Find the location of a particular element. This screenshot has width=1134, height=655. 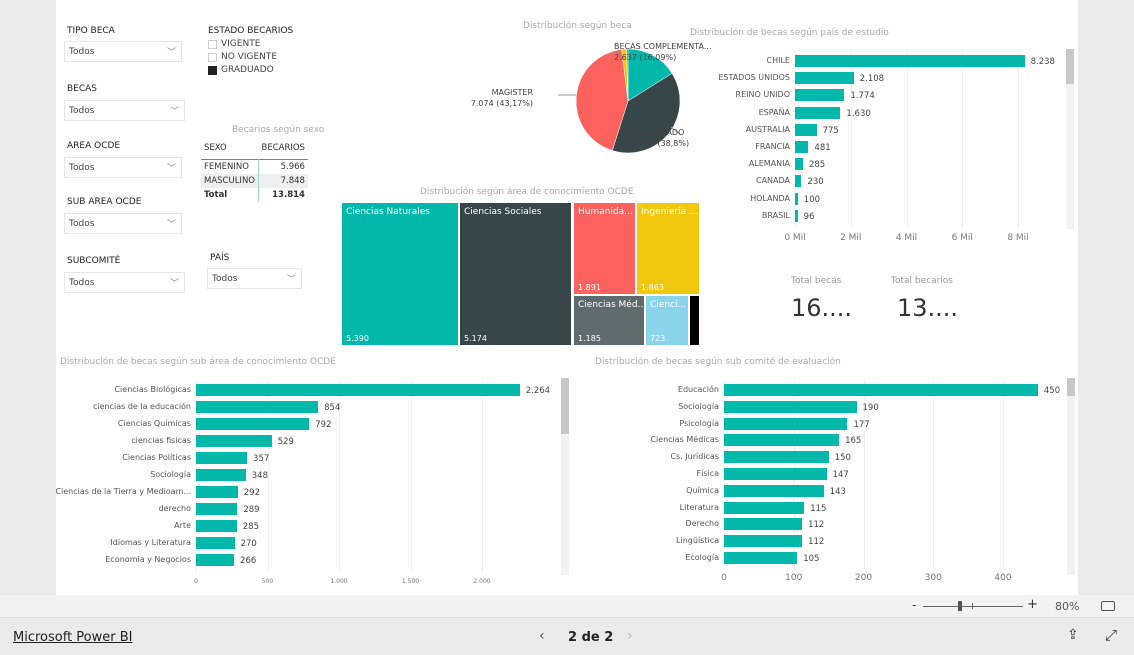

checkbox-vigente: VIGENTE is located at coordinates (234, 44).